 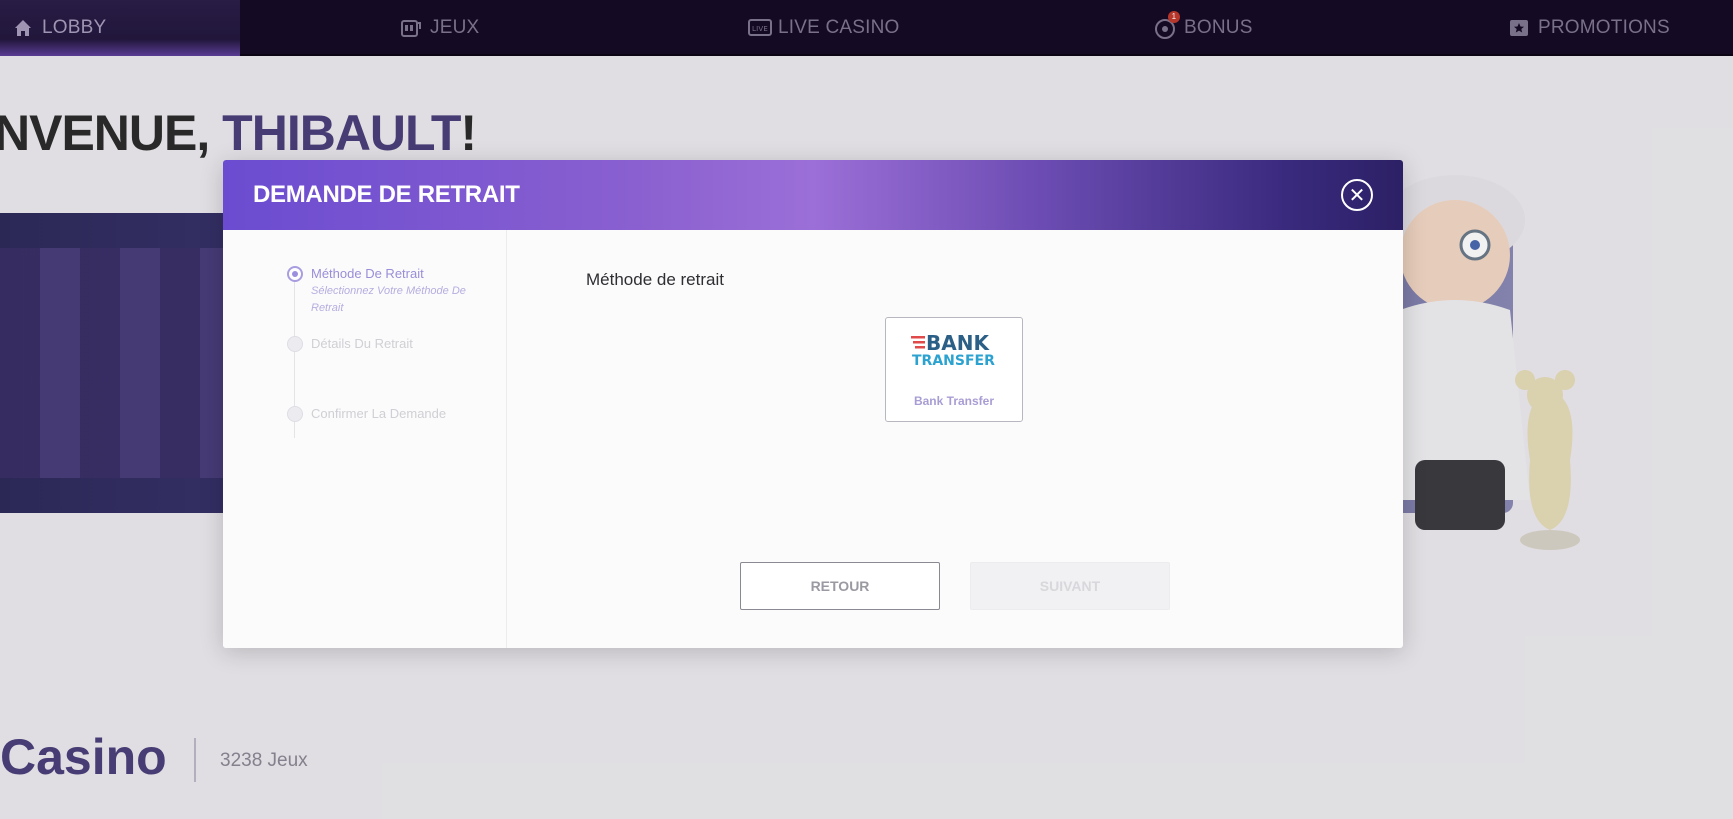 What do you see at coordinates (386, 194) in the screenshot?
I see `modal-title: DEMANDE DE RETRAIT` at bounding box center [386, 194].